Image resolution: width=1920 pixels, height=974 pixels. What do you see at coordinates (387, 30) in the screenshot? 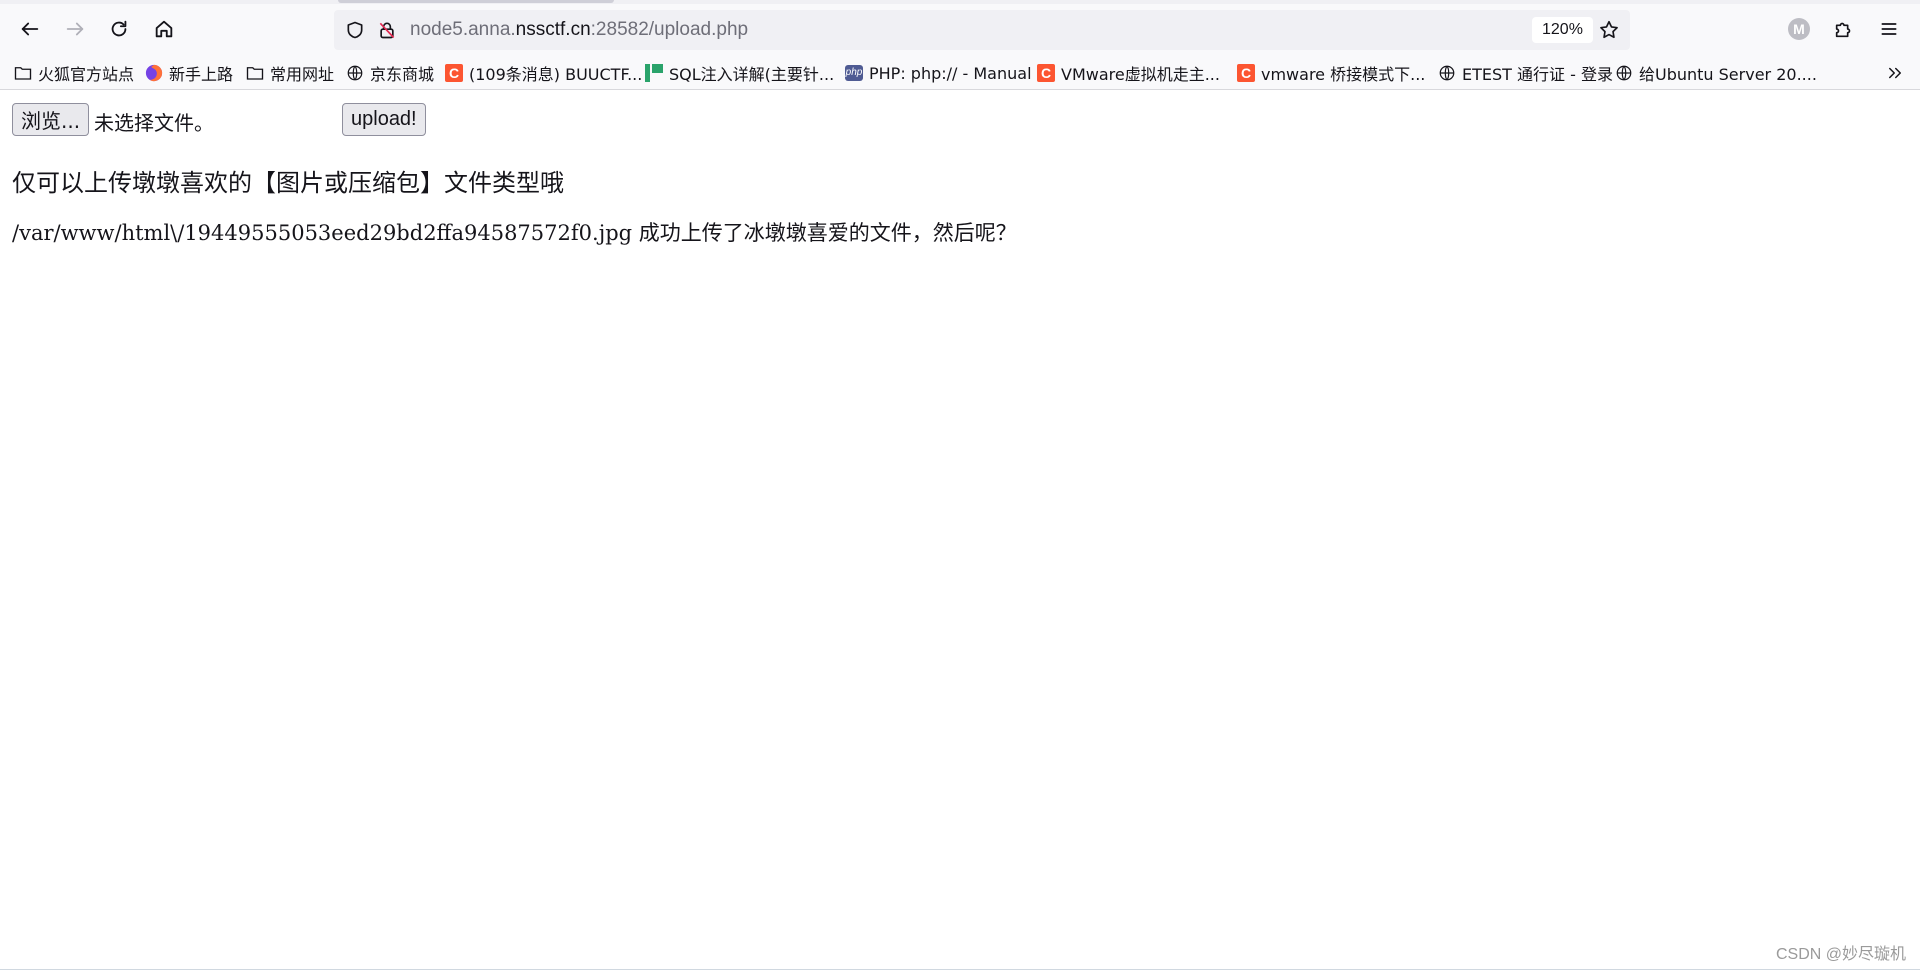
I see `insecure-lock-icon` at bounding box center [387, 30].